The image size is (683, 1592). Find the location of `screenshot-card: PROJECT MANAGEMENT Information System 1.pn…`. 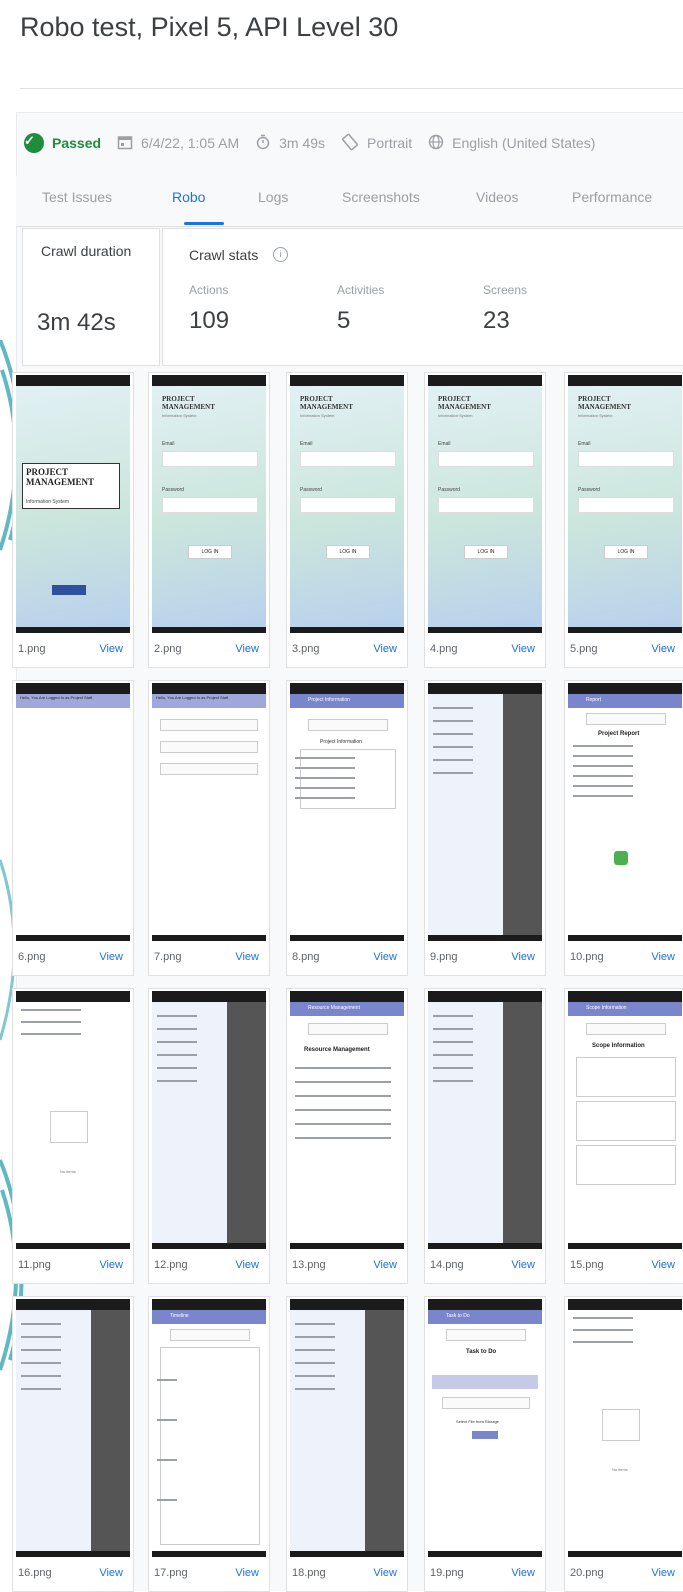

screenshot-card: PROJECT MANAGEMENT Information System 1.pn… is located at coordinates (73, 520).